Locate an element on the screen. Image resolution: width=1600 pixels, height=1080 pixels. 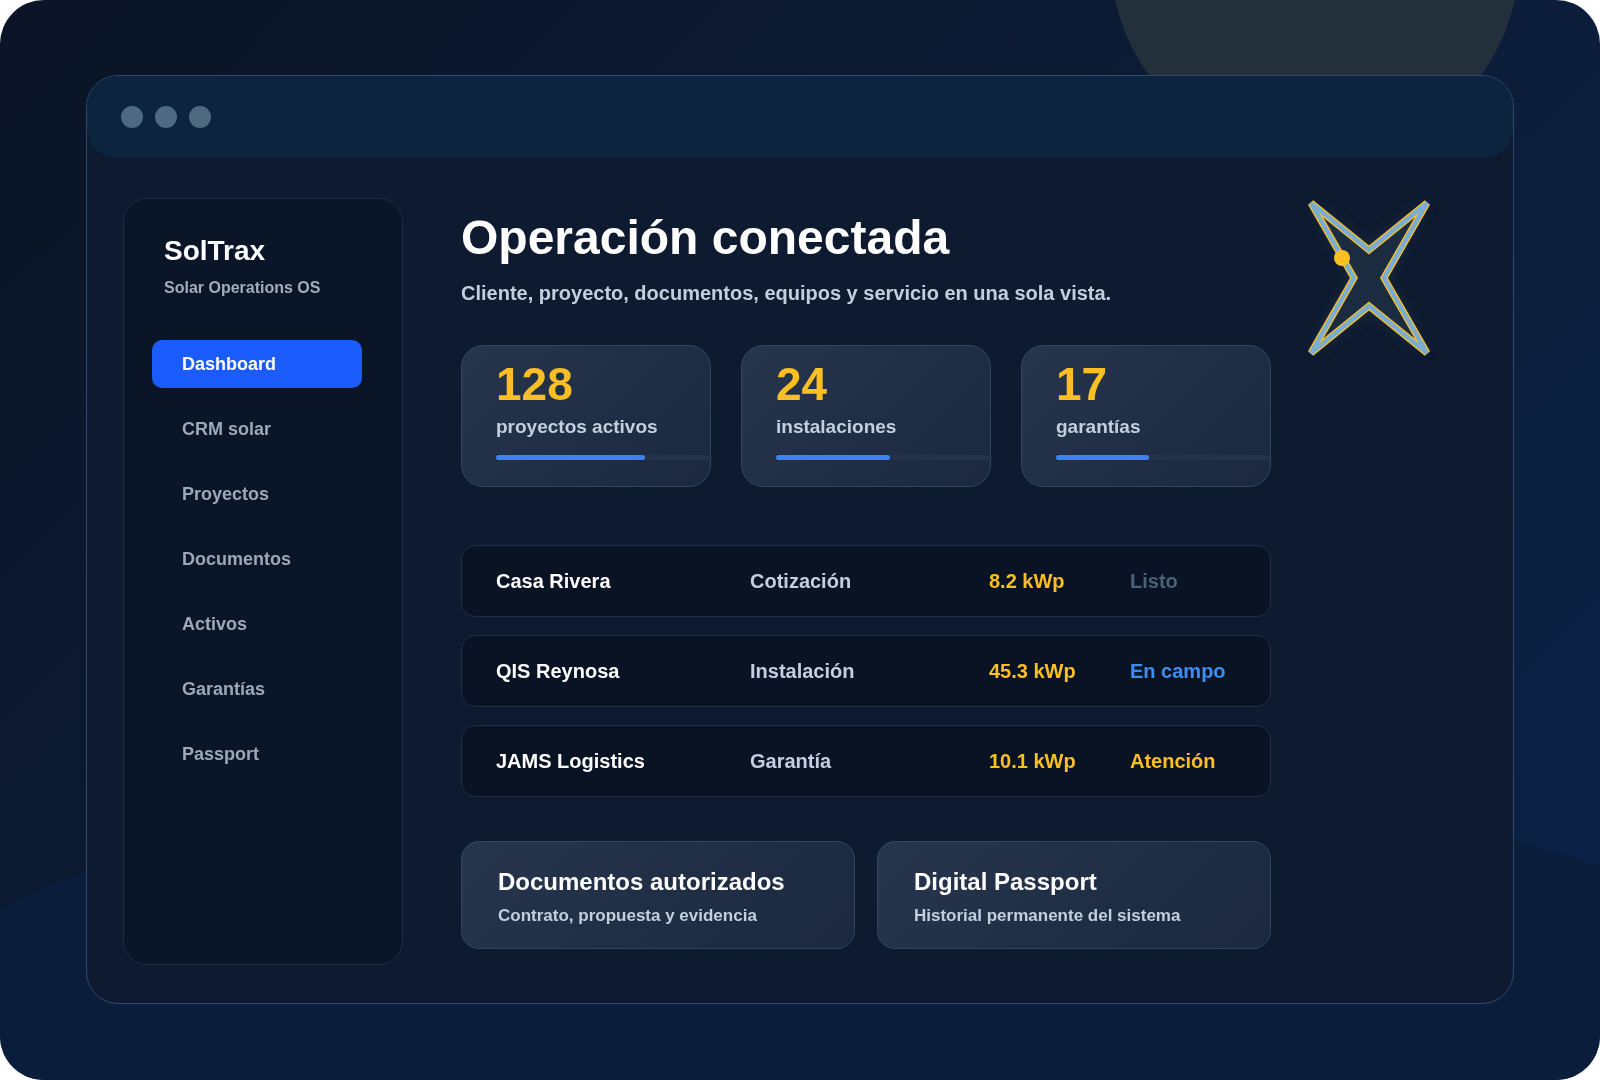
stat-value: 128 is located at coordinates (535, 384).